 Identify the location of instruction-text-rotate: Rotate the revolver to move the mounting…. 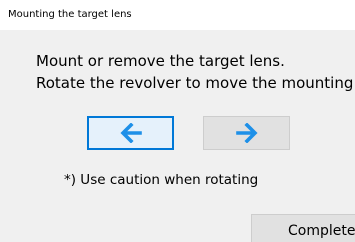
(195, 83).